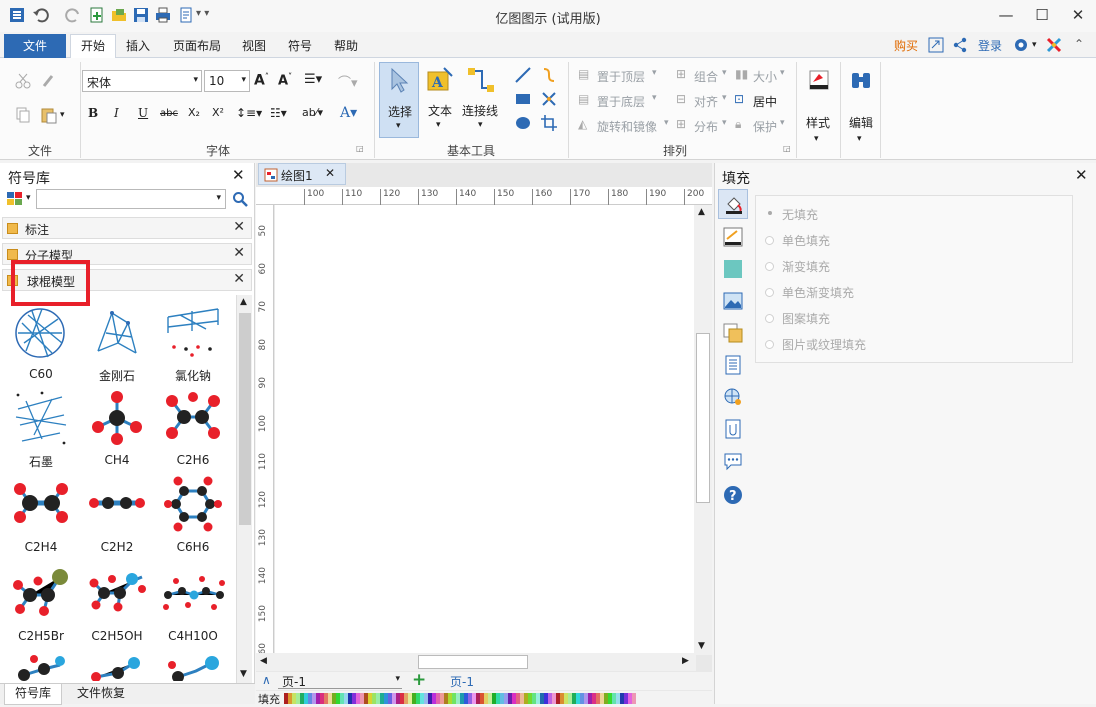 The height and width of the screenshot is (707, 1096). I want to click on canvas-horizontal-scrollbar: ◀ ▶, so click(476, 662).